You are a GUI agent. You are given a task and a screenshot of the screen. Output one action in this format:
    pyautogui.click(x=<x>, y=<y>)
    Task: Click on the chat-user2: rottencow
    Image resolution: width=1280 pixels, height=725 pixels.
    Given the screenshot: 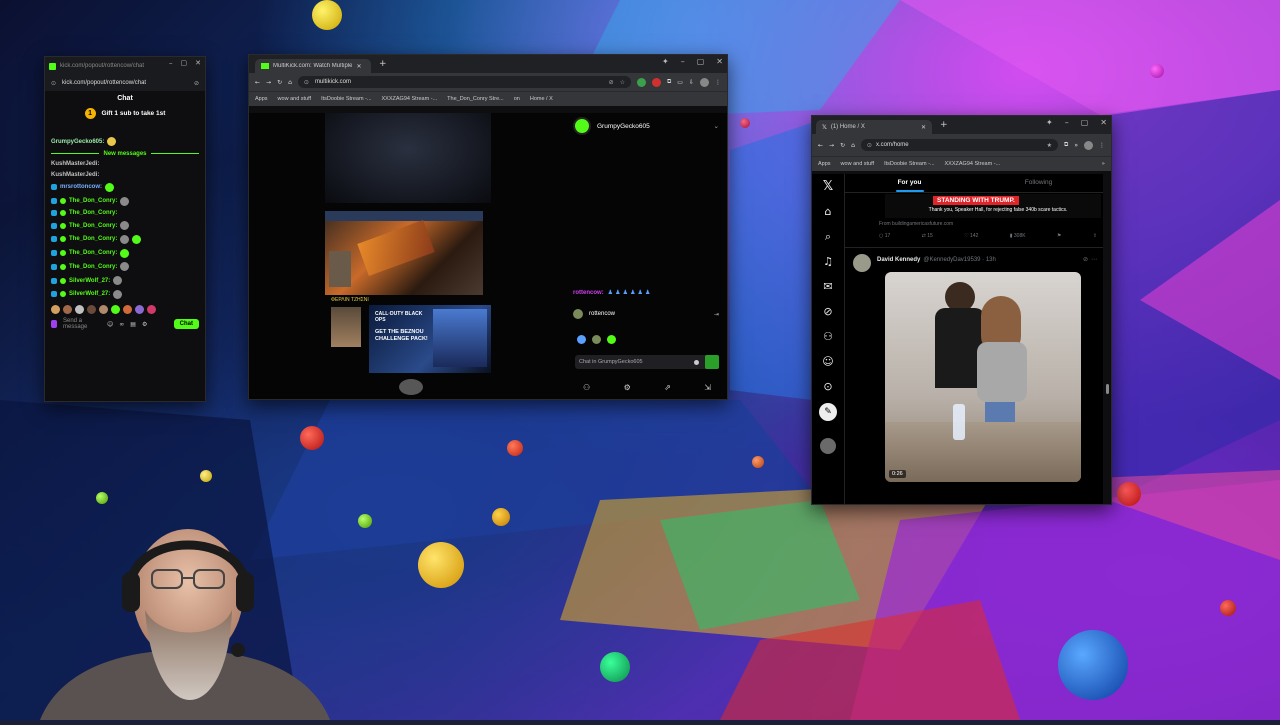 What is the action you would take?
    pyautogui.click(x=602, y=314)
    